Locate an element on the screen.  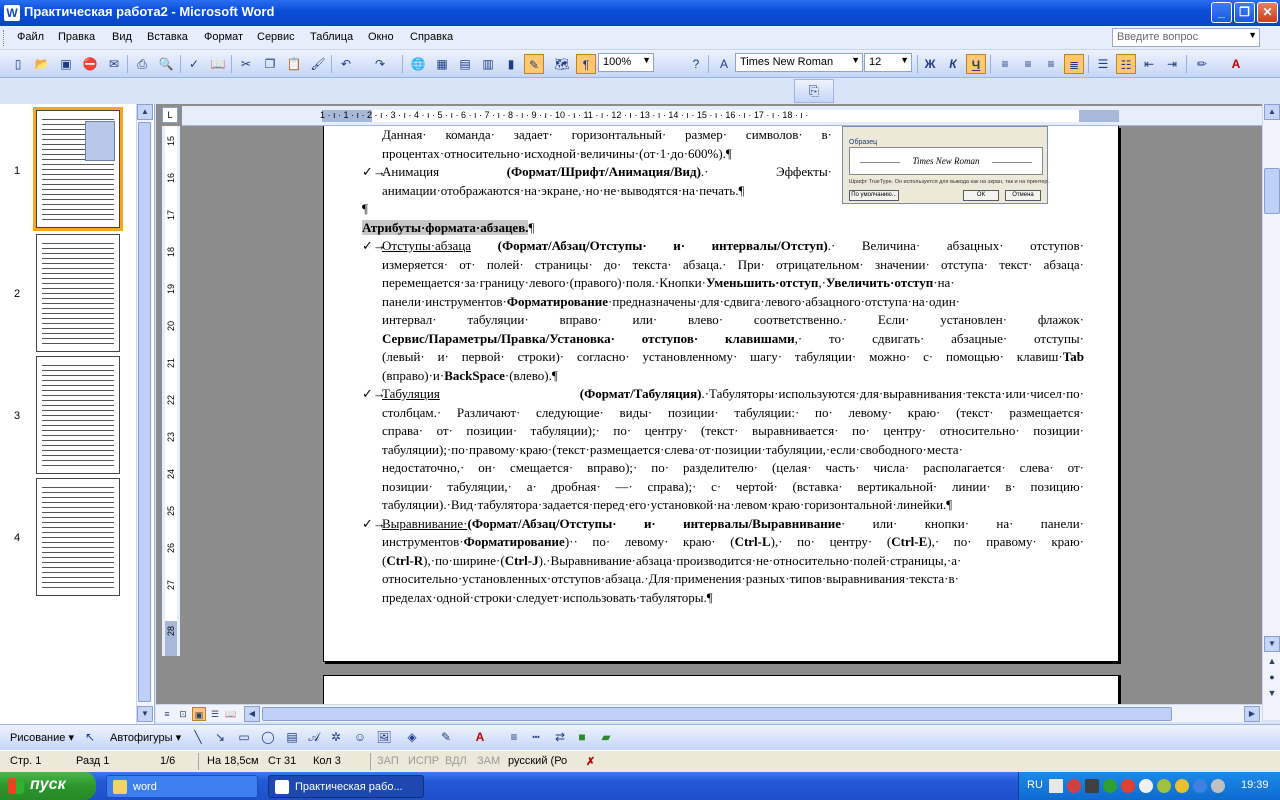
wordart-icon: 𝒜 is located at coordinates (314, 737).